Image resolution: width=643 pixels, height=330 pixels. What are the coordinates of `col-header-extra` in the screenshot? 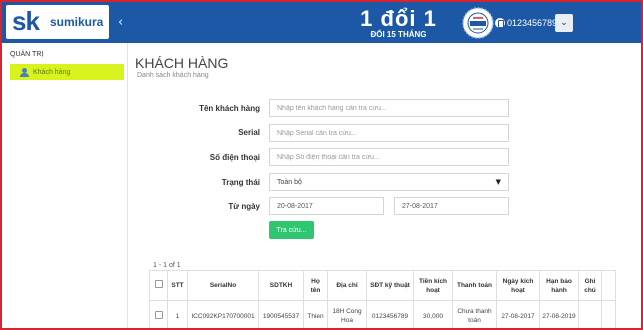 It's located at (608, 285).